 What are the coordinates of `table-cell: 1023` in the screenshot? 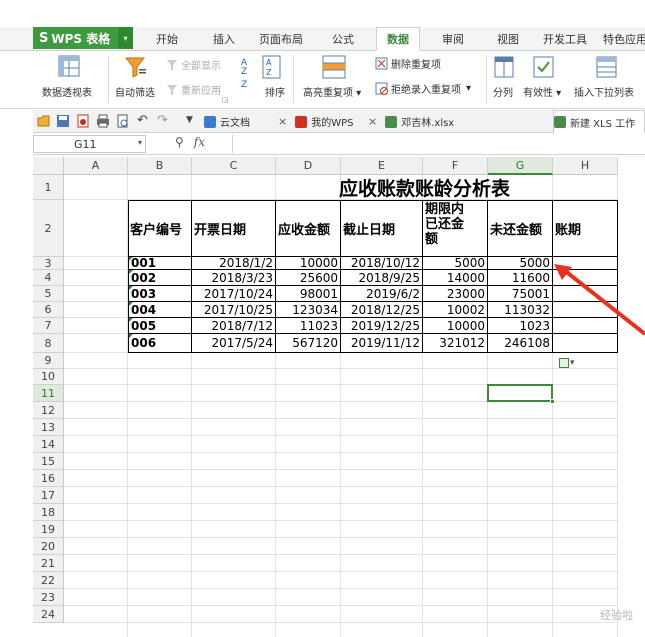 It's located at (520, 325).